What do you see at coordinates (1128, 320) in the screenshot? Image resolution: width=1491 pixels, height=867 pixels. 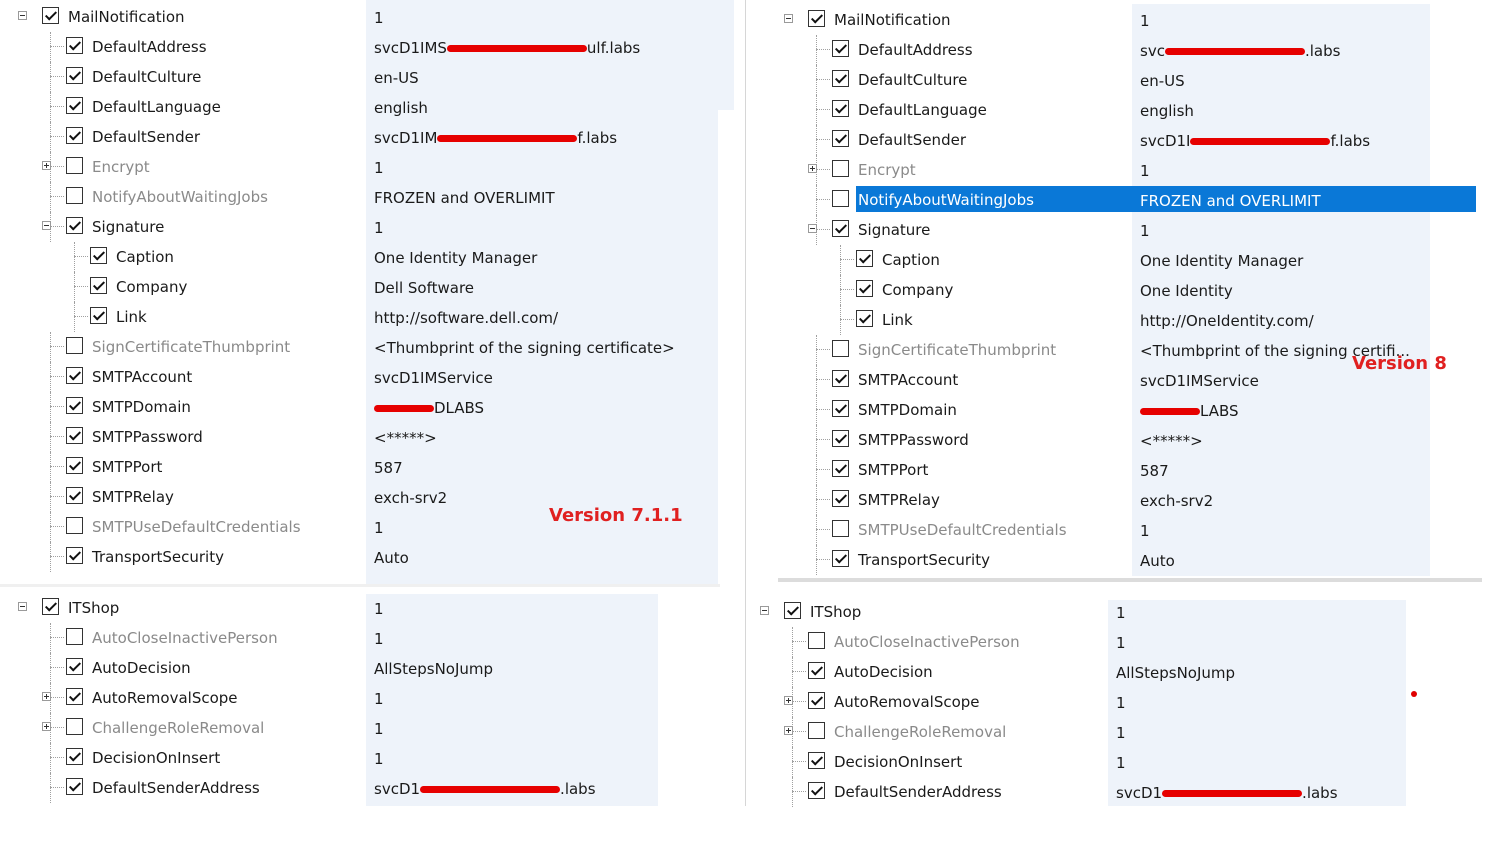 I see `tree-row-link: Link http://OneIdentity.com/` at bounding box center [1128, 320].